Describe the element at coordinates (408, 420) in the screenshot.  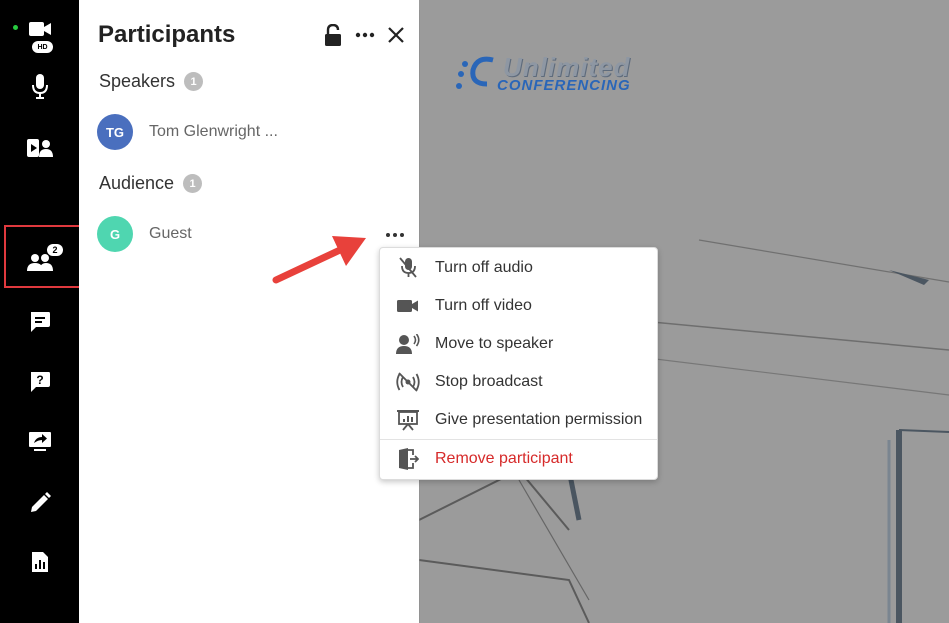
I see `presentation-icon` at that location.